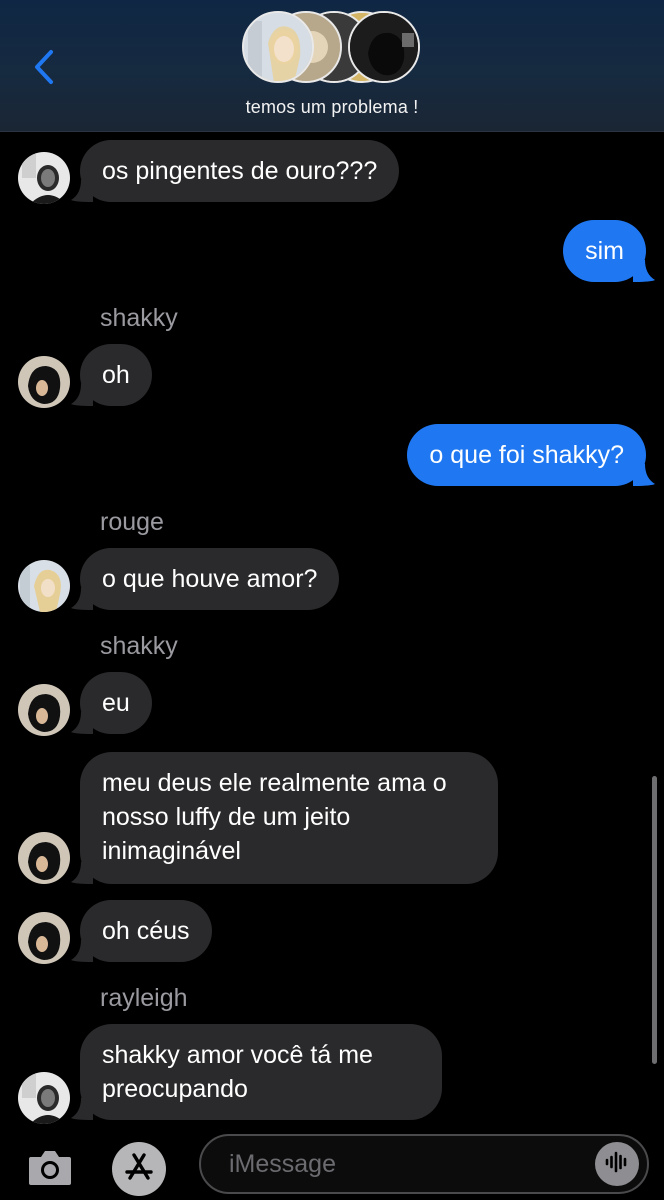 This screenshot has height=1200, width=664. Describe the element at coordinates (146, 931) in the screenshot. I see `message-text: oh céus` at that location.